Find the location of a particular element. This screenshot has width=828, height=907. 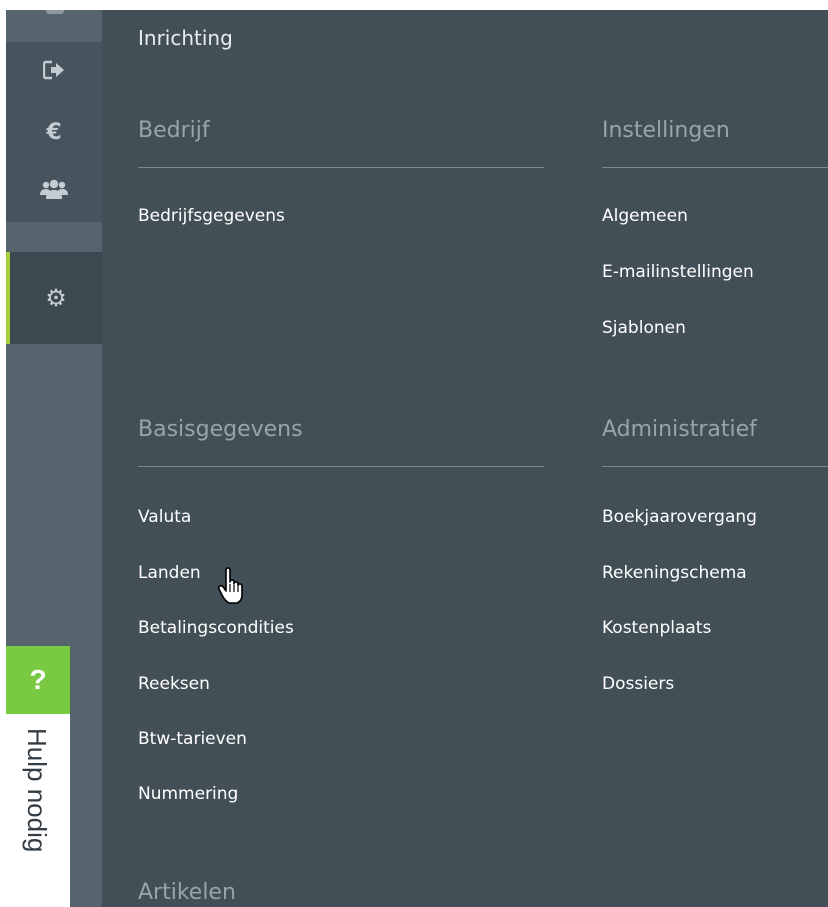

users-icon is located at coordinates (54, 192).